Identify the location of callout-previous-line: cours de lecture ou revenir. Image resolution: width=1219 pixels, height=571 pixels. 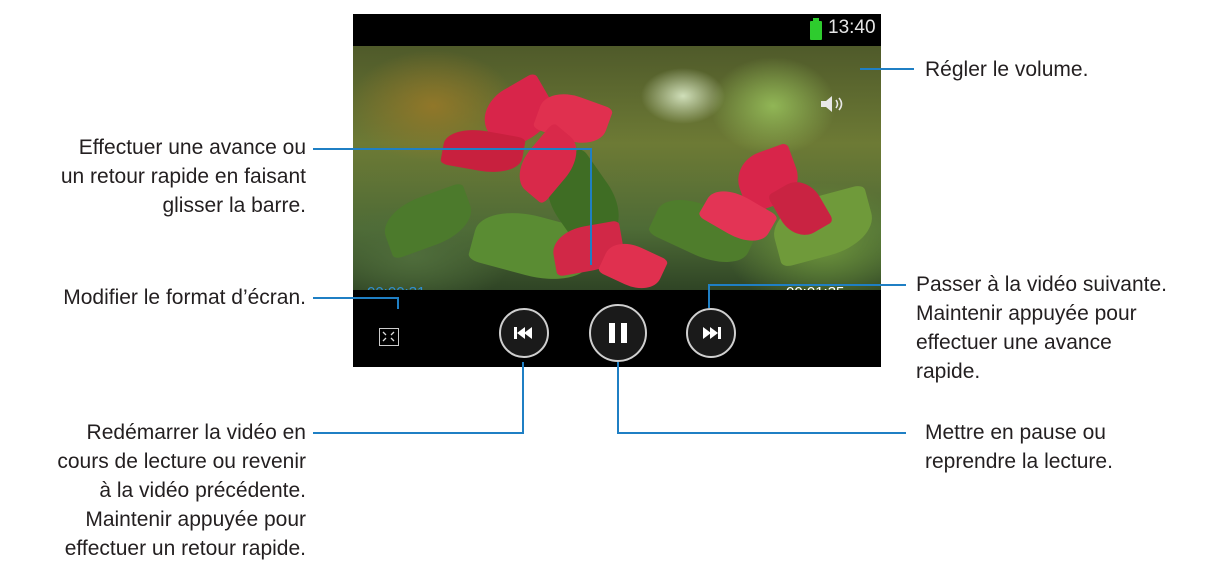
(181, 461).